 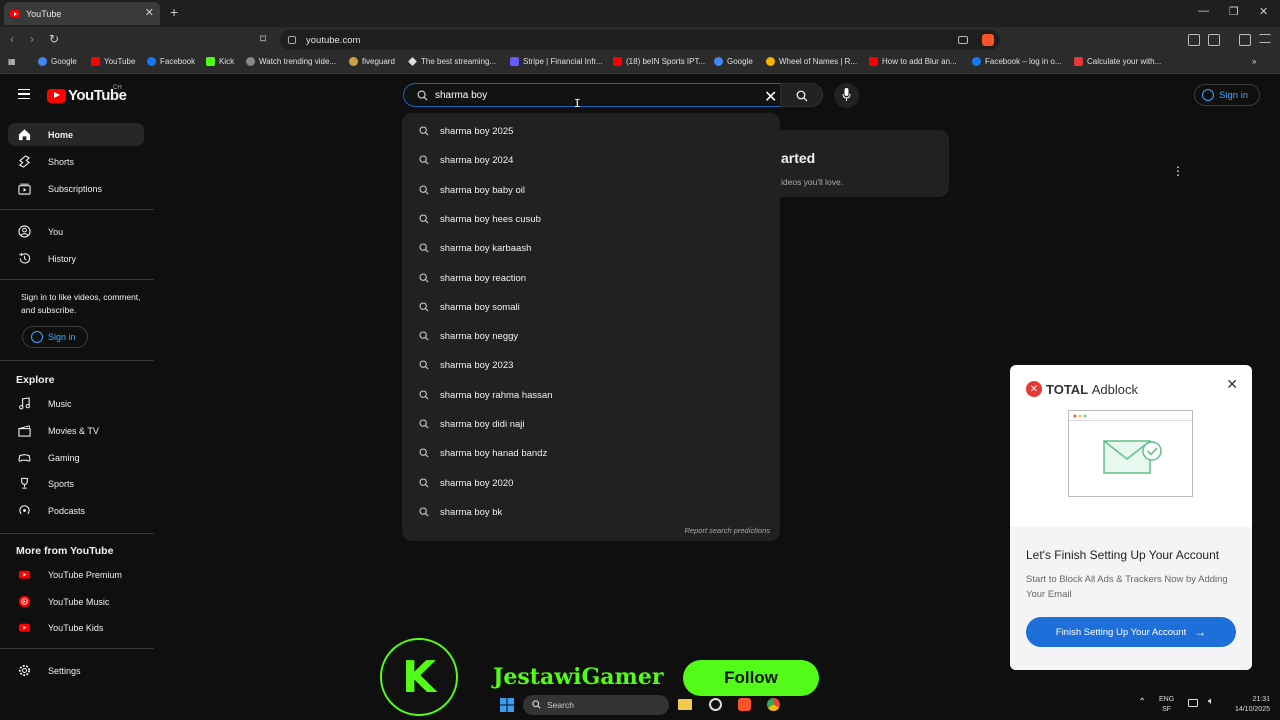 I want to click on sidebar-item-you: You, so click(x=76, y=231).